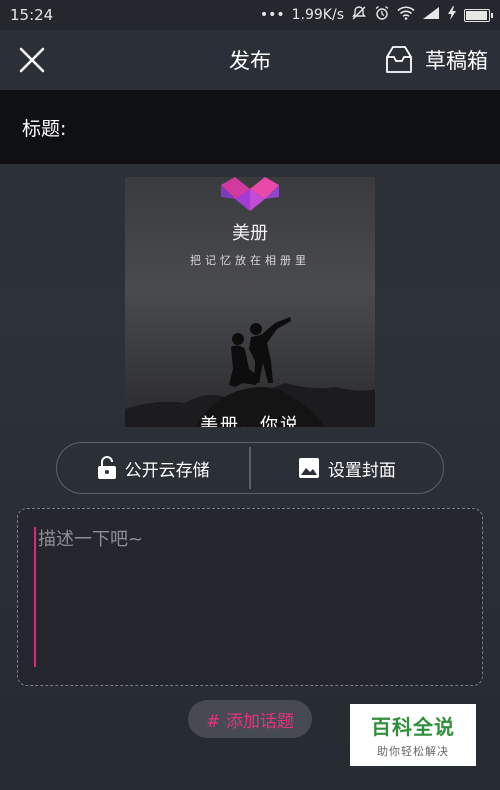  What do you see at coordinates (250, 60) in the screenshot?
I see `top-bar: 发布 草稿箱` at bounding box center [250, 60].